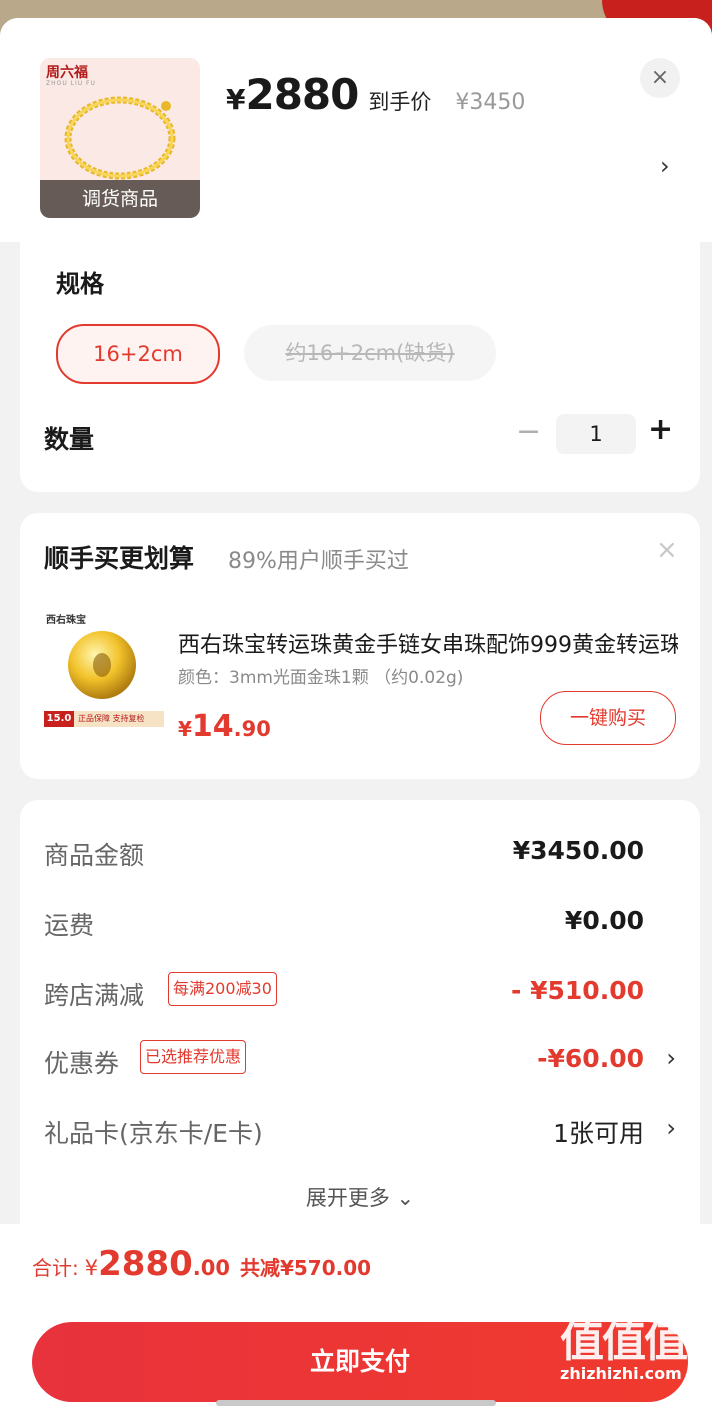  Describe the element at coordinates (82, 1063) in the screenshot. I see `summary-label: 优惠券` at that location.